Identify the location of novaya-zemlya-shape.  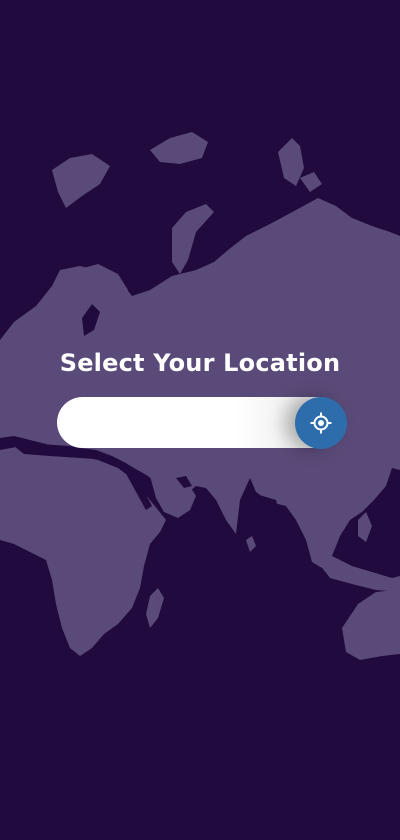
(193, 239).